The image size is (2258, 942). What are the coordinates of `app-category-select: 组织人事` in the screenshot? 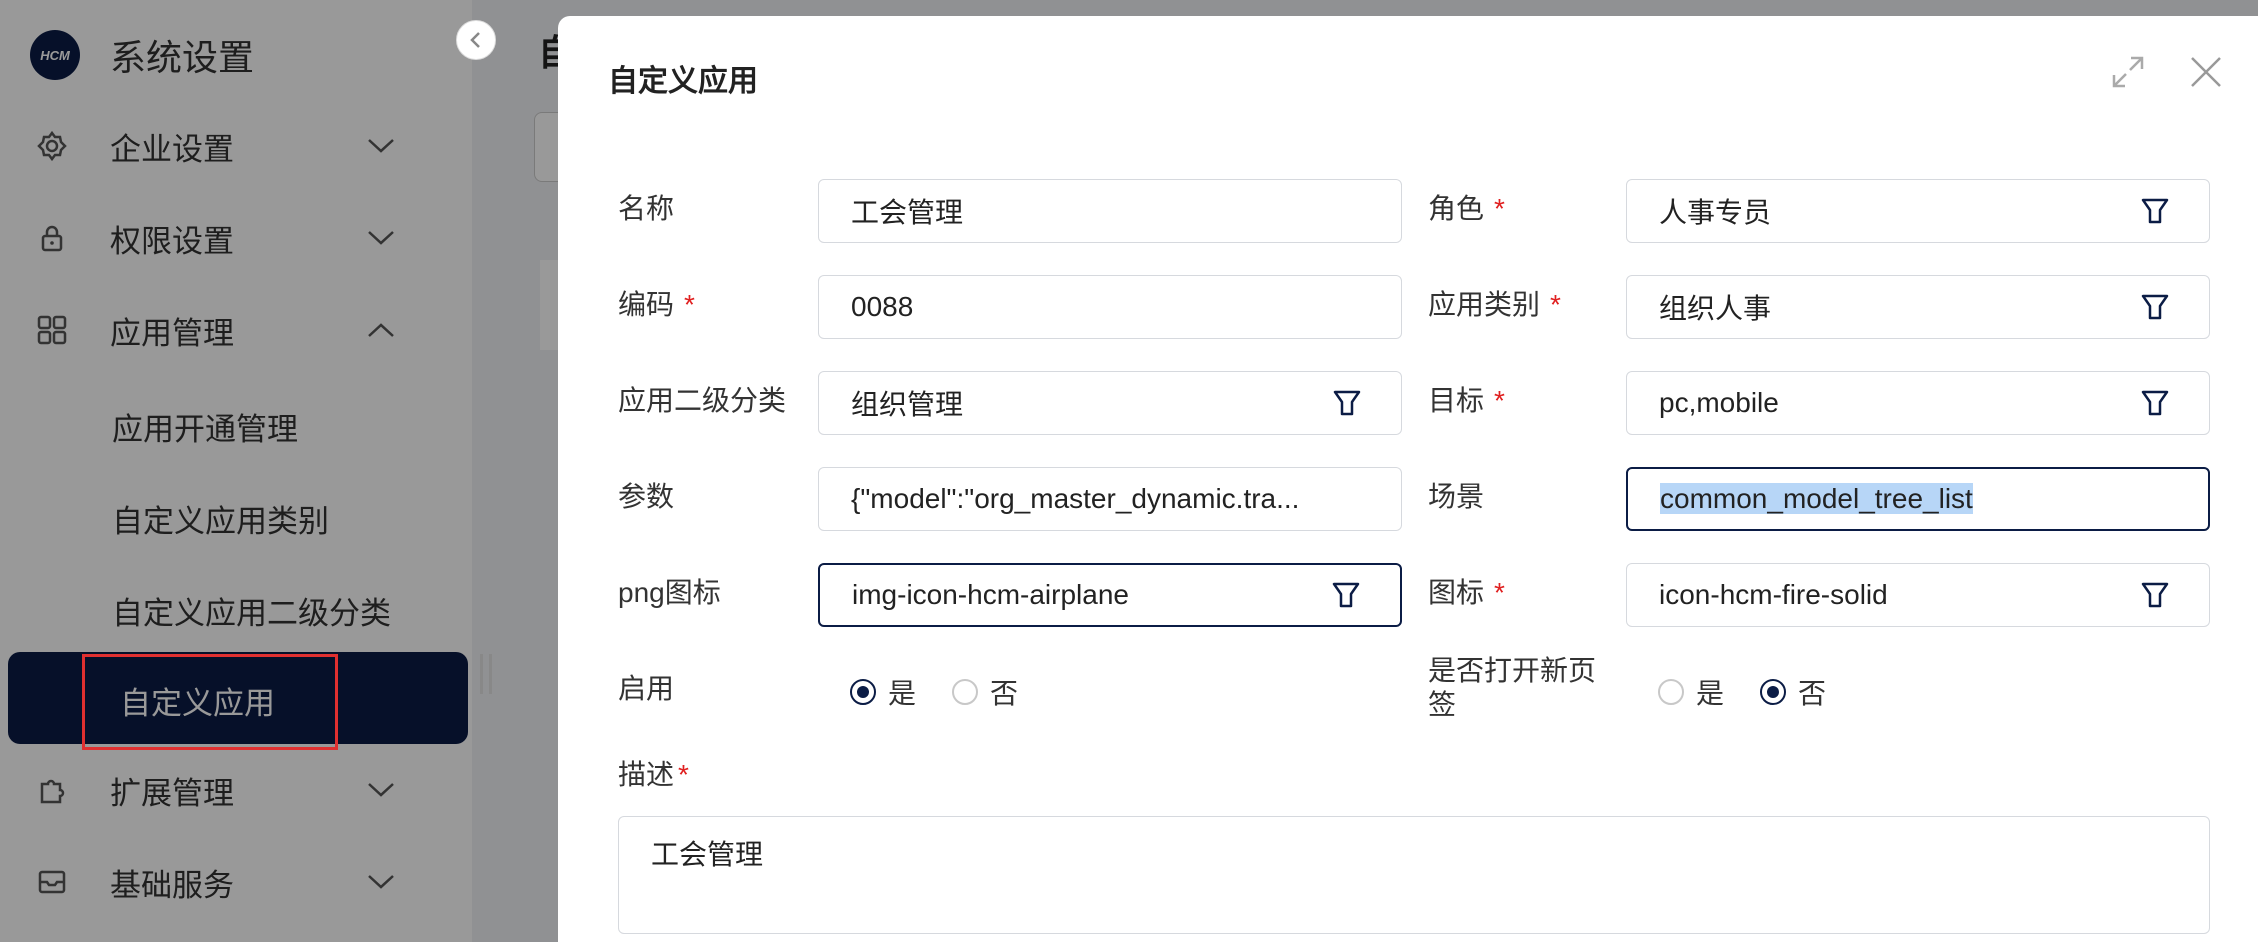 It's located at (1918, 307).